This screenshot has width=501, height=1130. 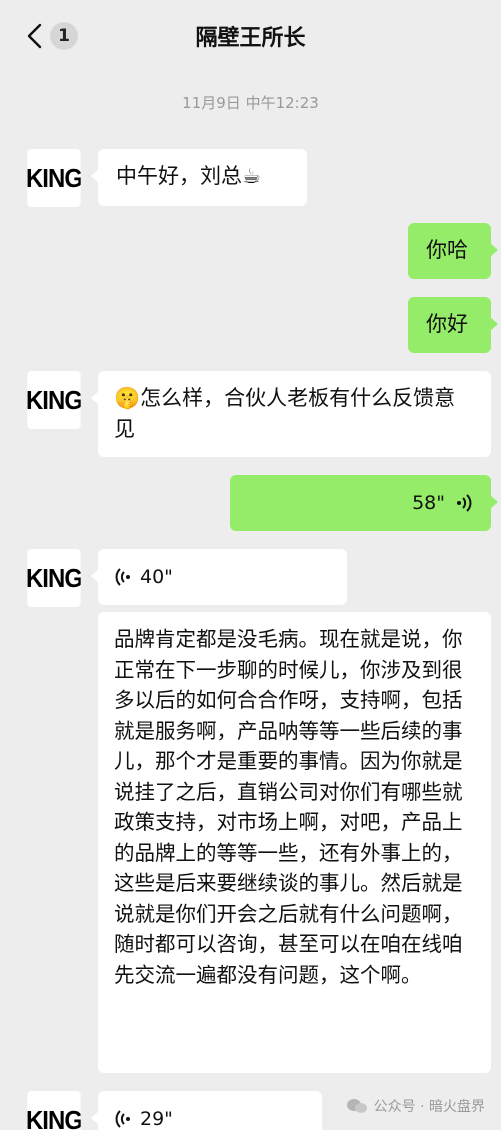 What do you see at coordinates (199, 177) in the screenshot?
I see `incoming-message: 中午好，刘总☕` at bounding box center [199, 177].